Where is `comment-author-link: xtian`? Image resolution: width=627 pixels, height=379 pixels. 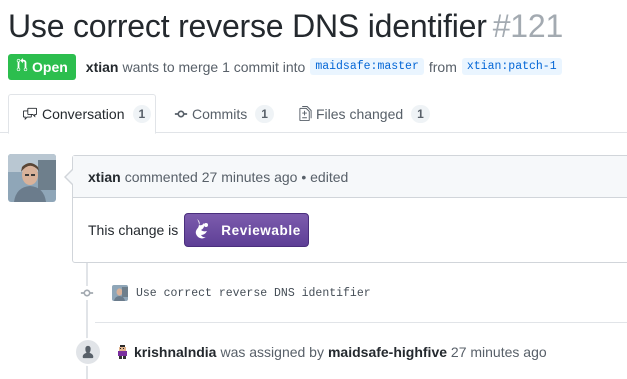 comment-author-link: xtian is located at coordinates (104, 177).